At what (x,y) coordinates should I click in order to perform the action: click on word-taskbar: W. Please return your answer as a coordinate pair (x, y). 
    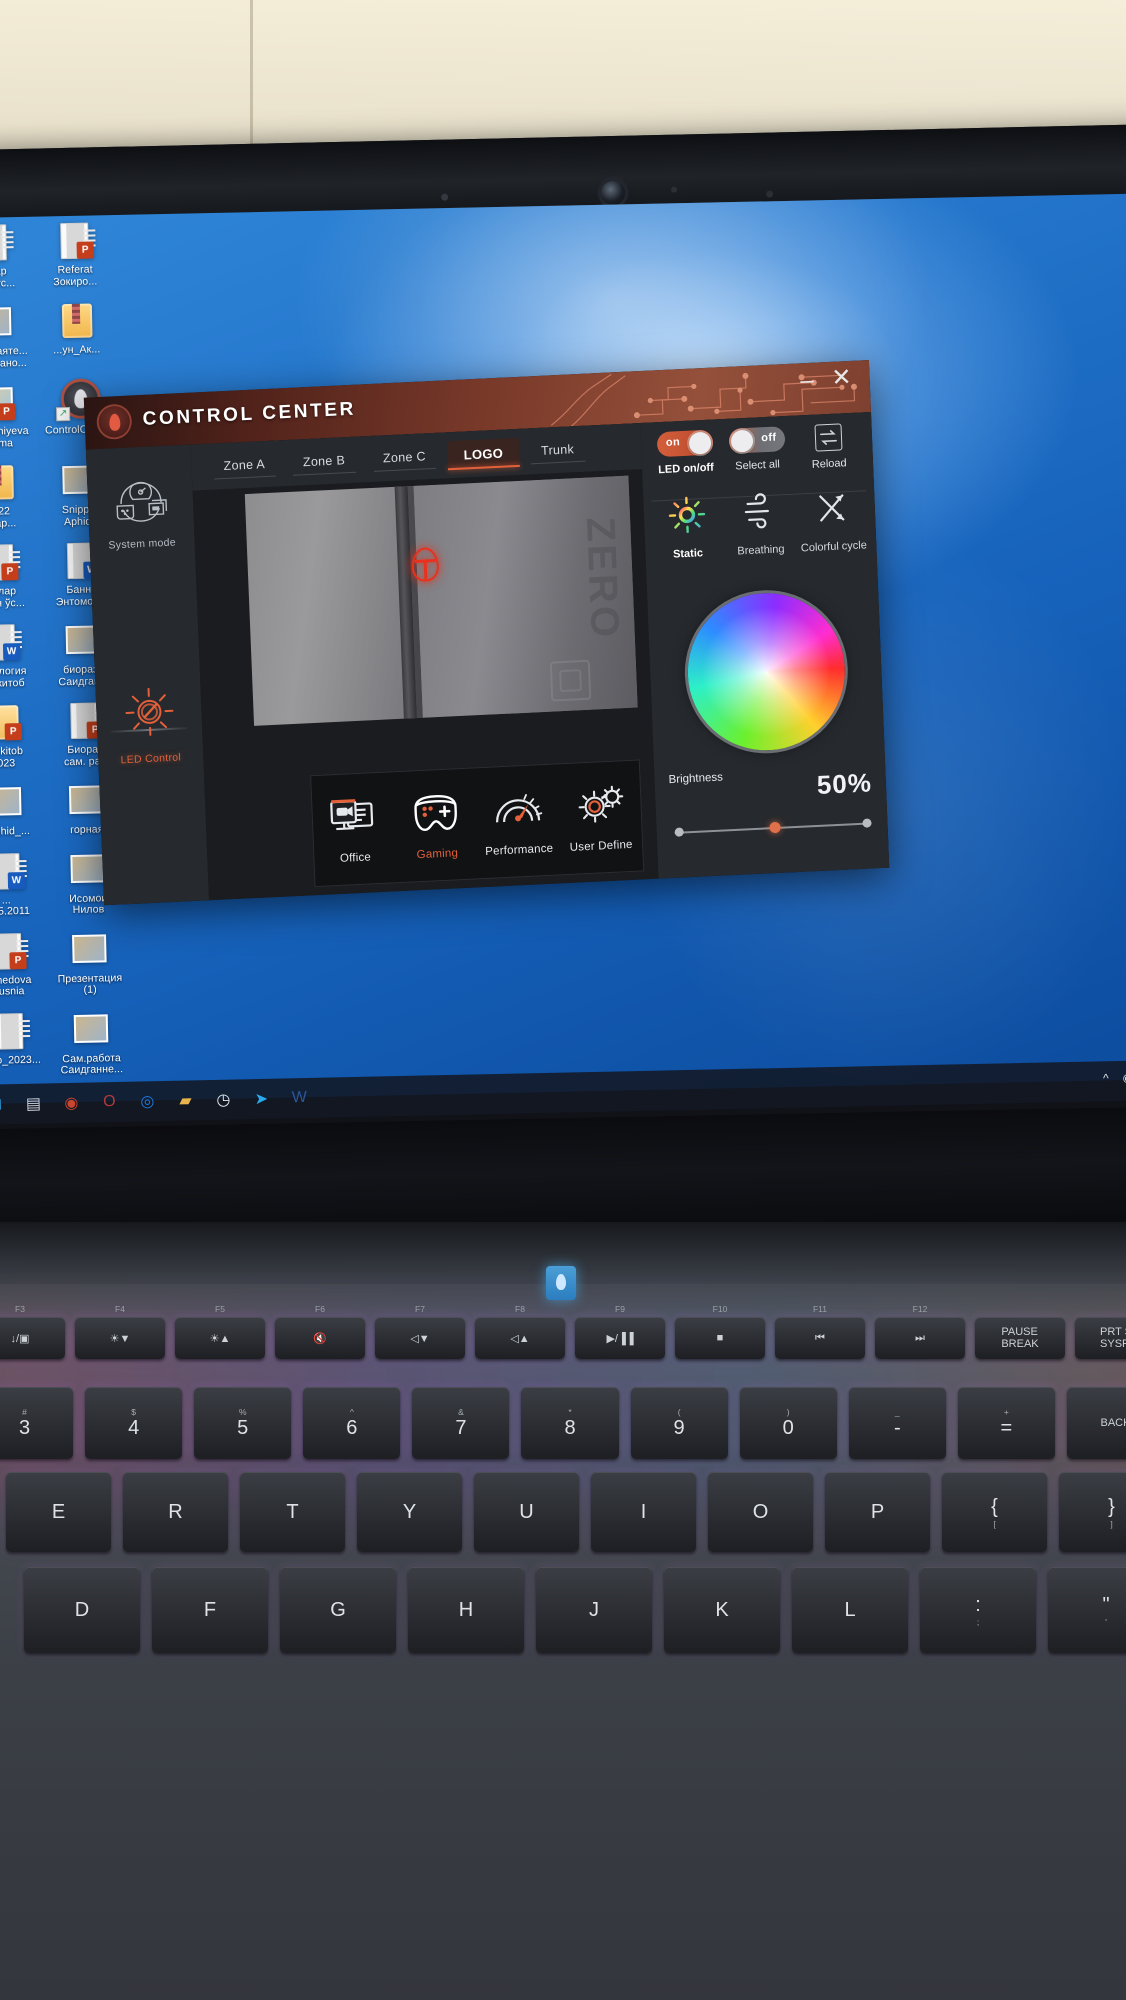
    Looking at the image, I should click on (299, 1098).